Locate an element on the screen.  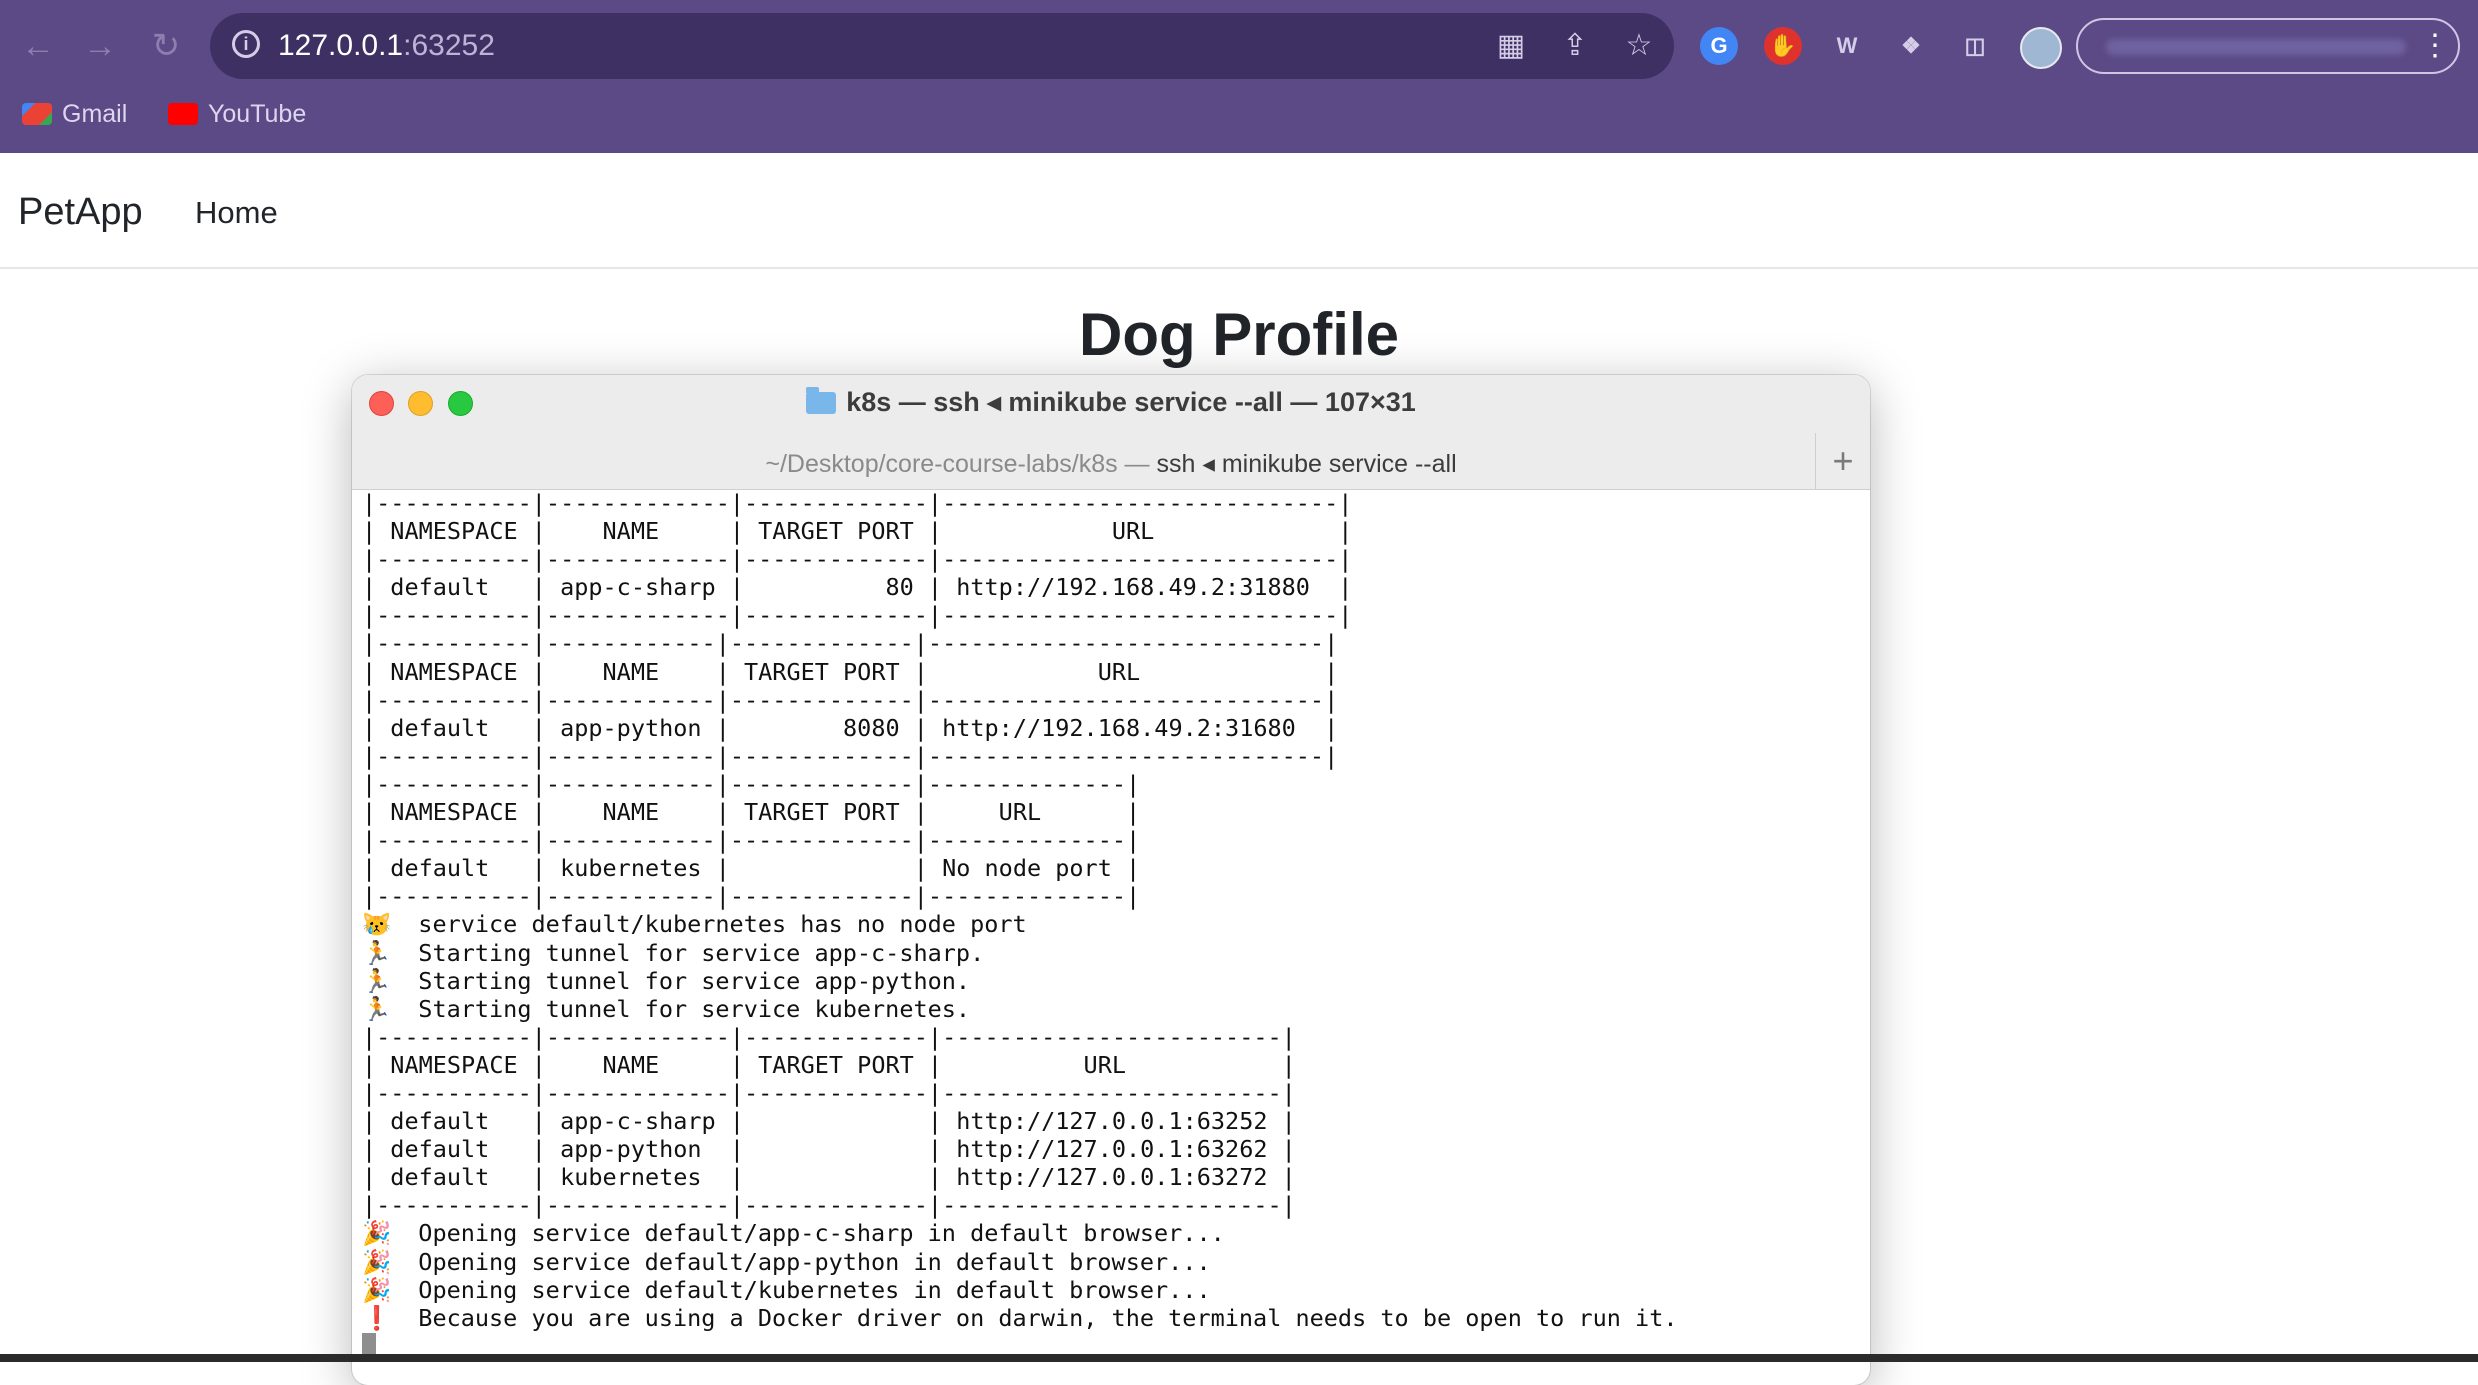
profile-avatar-icon is located at coordinates (2041, 48).